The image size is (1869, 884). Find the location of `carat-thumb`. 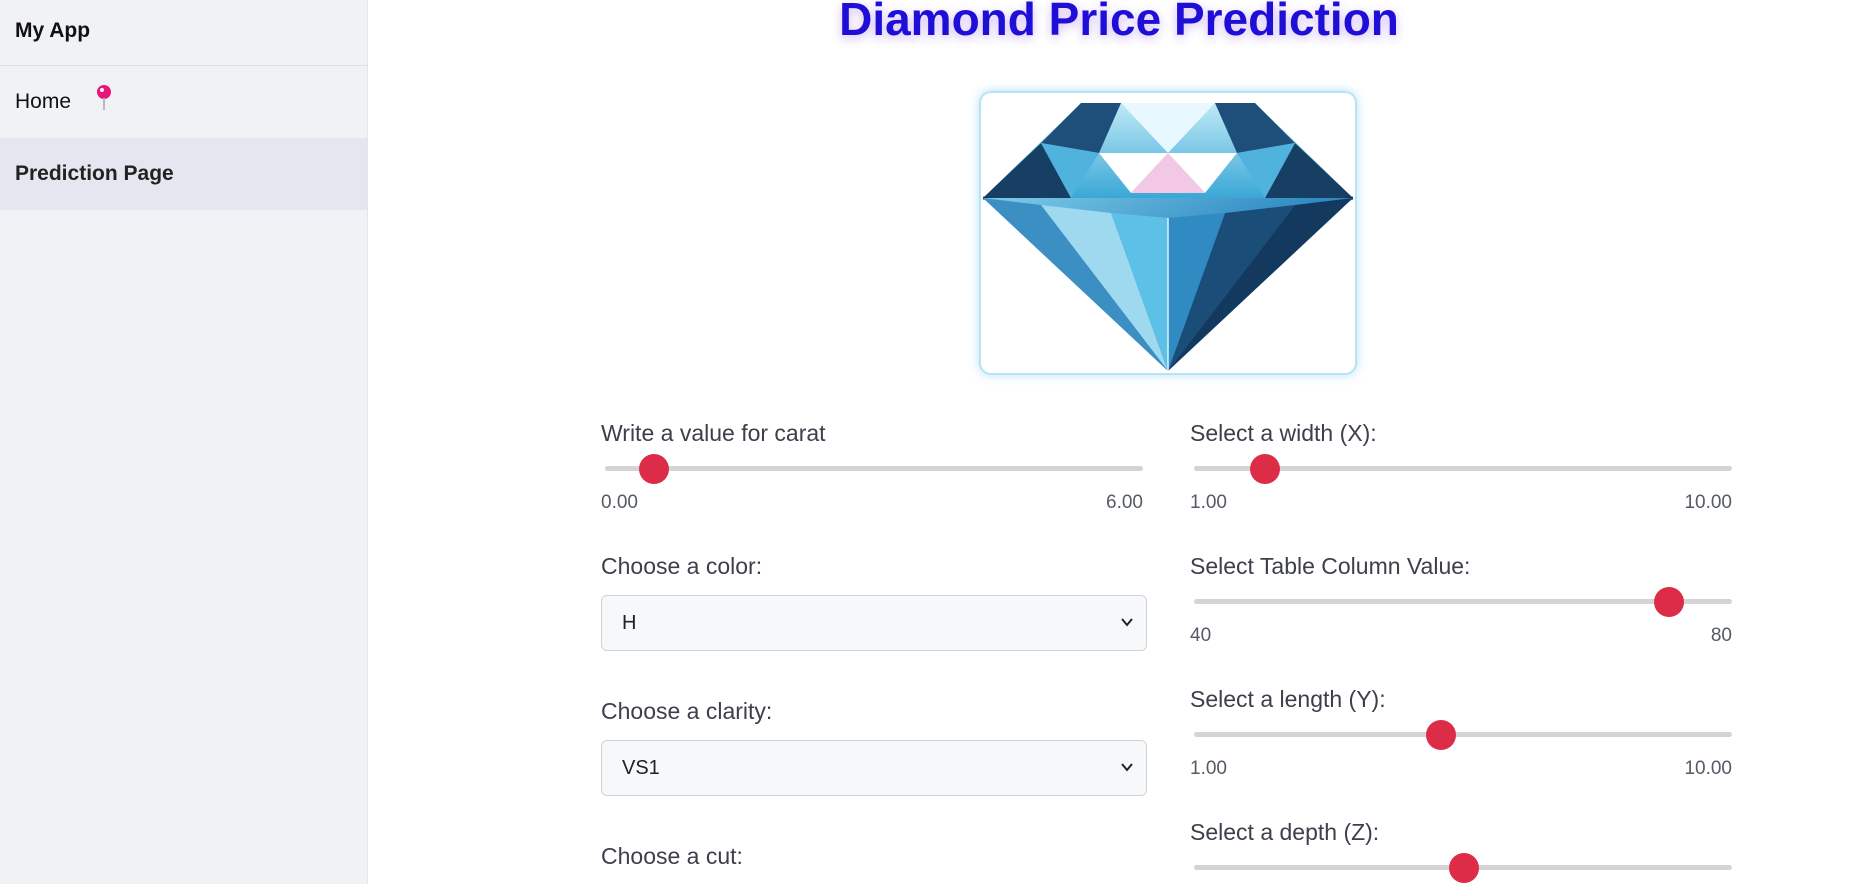

carat-thumb is located at coordinates (654, 469).